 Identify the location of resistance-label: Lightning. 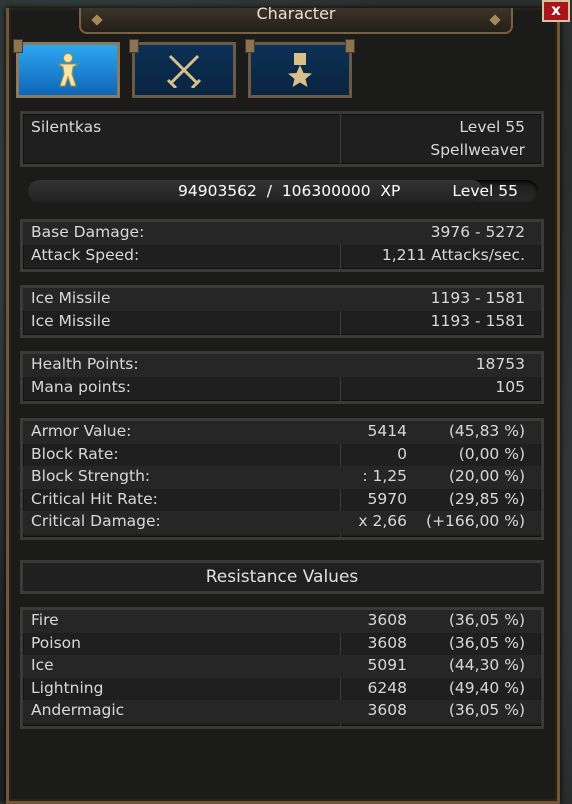
(67, 687).